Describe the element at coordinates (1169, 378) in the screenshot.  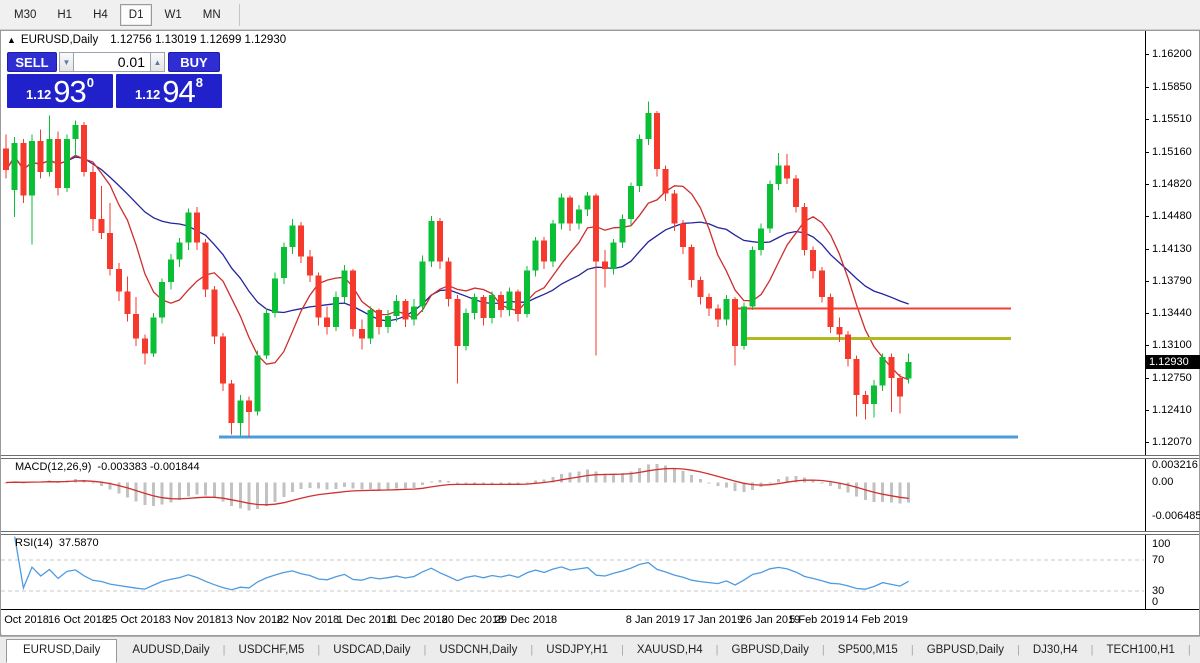
I see `price-axis-label: 1.12750` at that location.